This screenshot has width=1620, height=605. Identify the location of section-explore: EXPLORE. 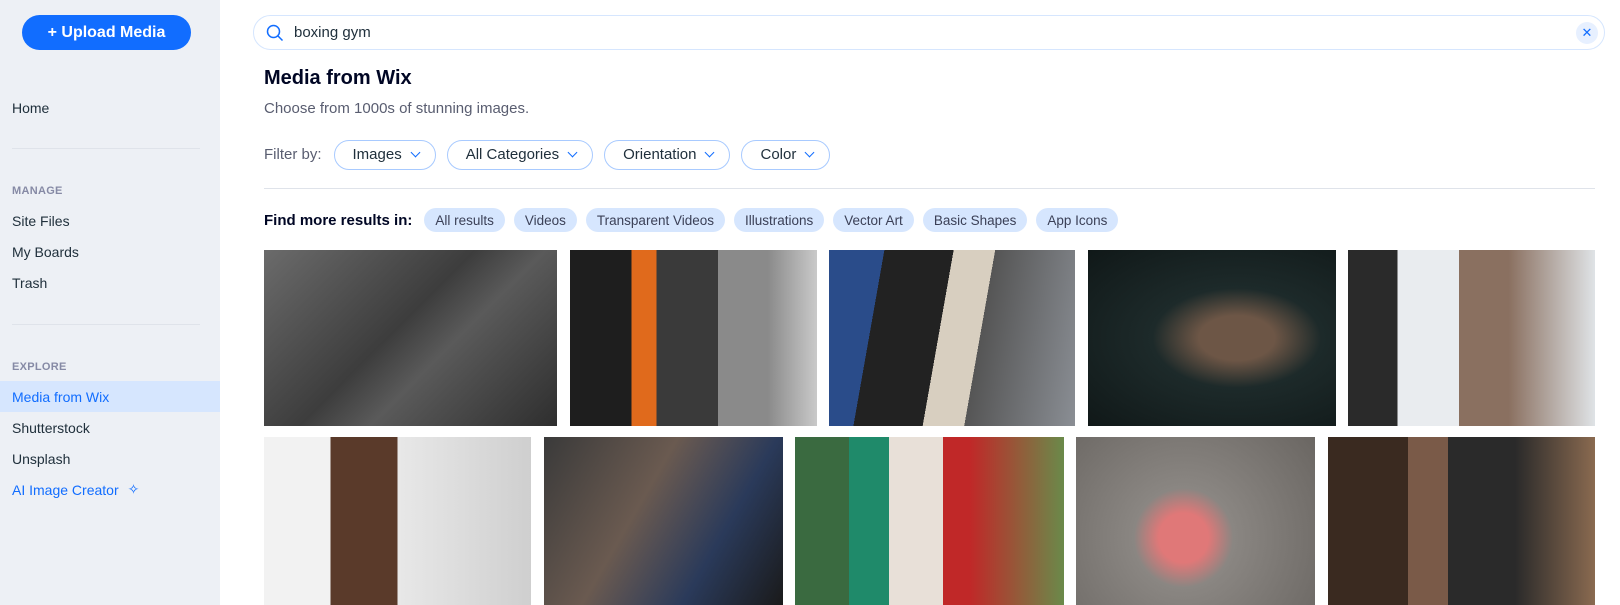
(39, 367).